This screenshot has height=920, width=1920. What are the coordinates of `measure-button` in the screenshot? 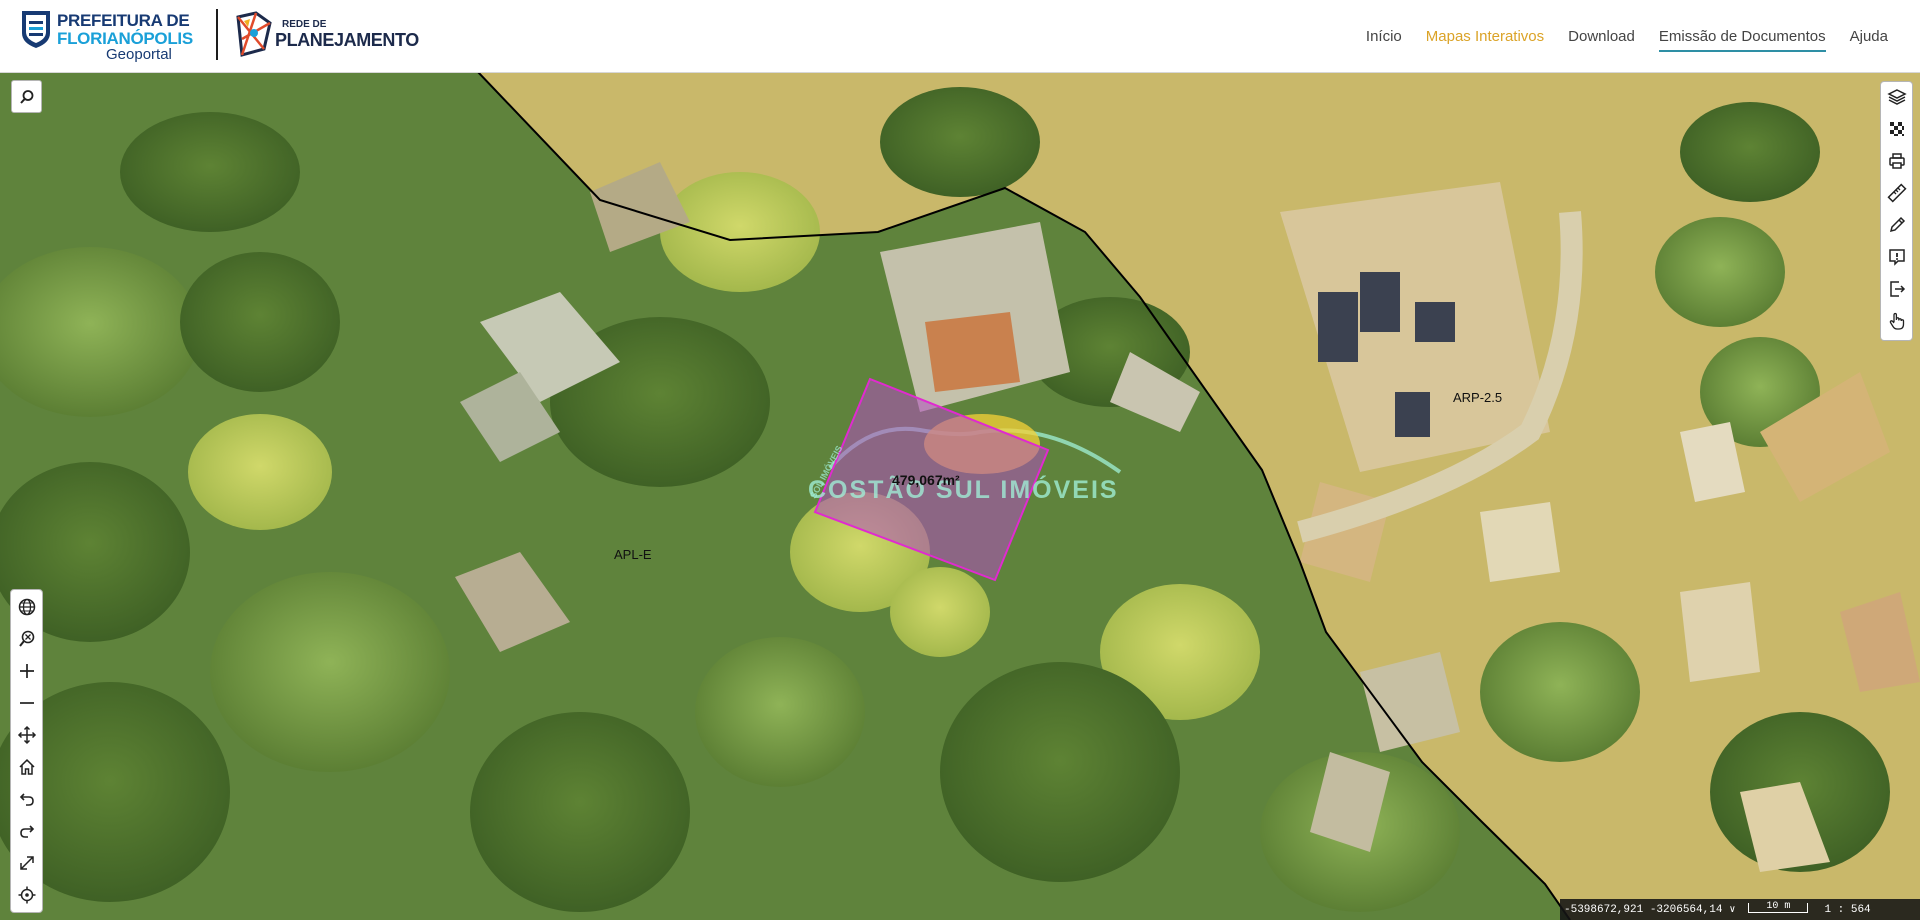 It's located at (1896, 193).